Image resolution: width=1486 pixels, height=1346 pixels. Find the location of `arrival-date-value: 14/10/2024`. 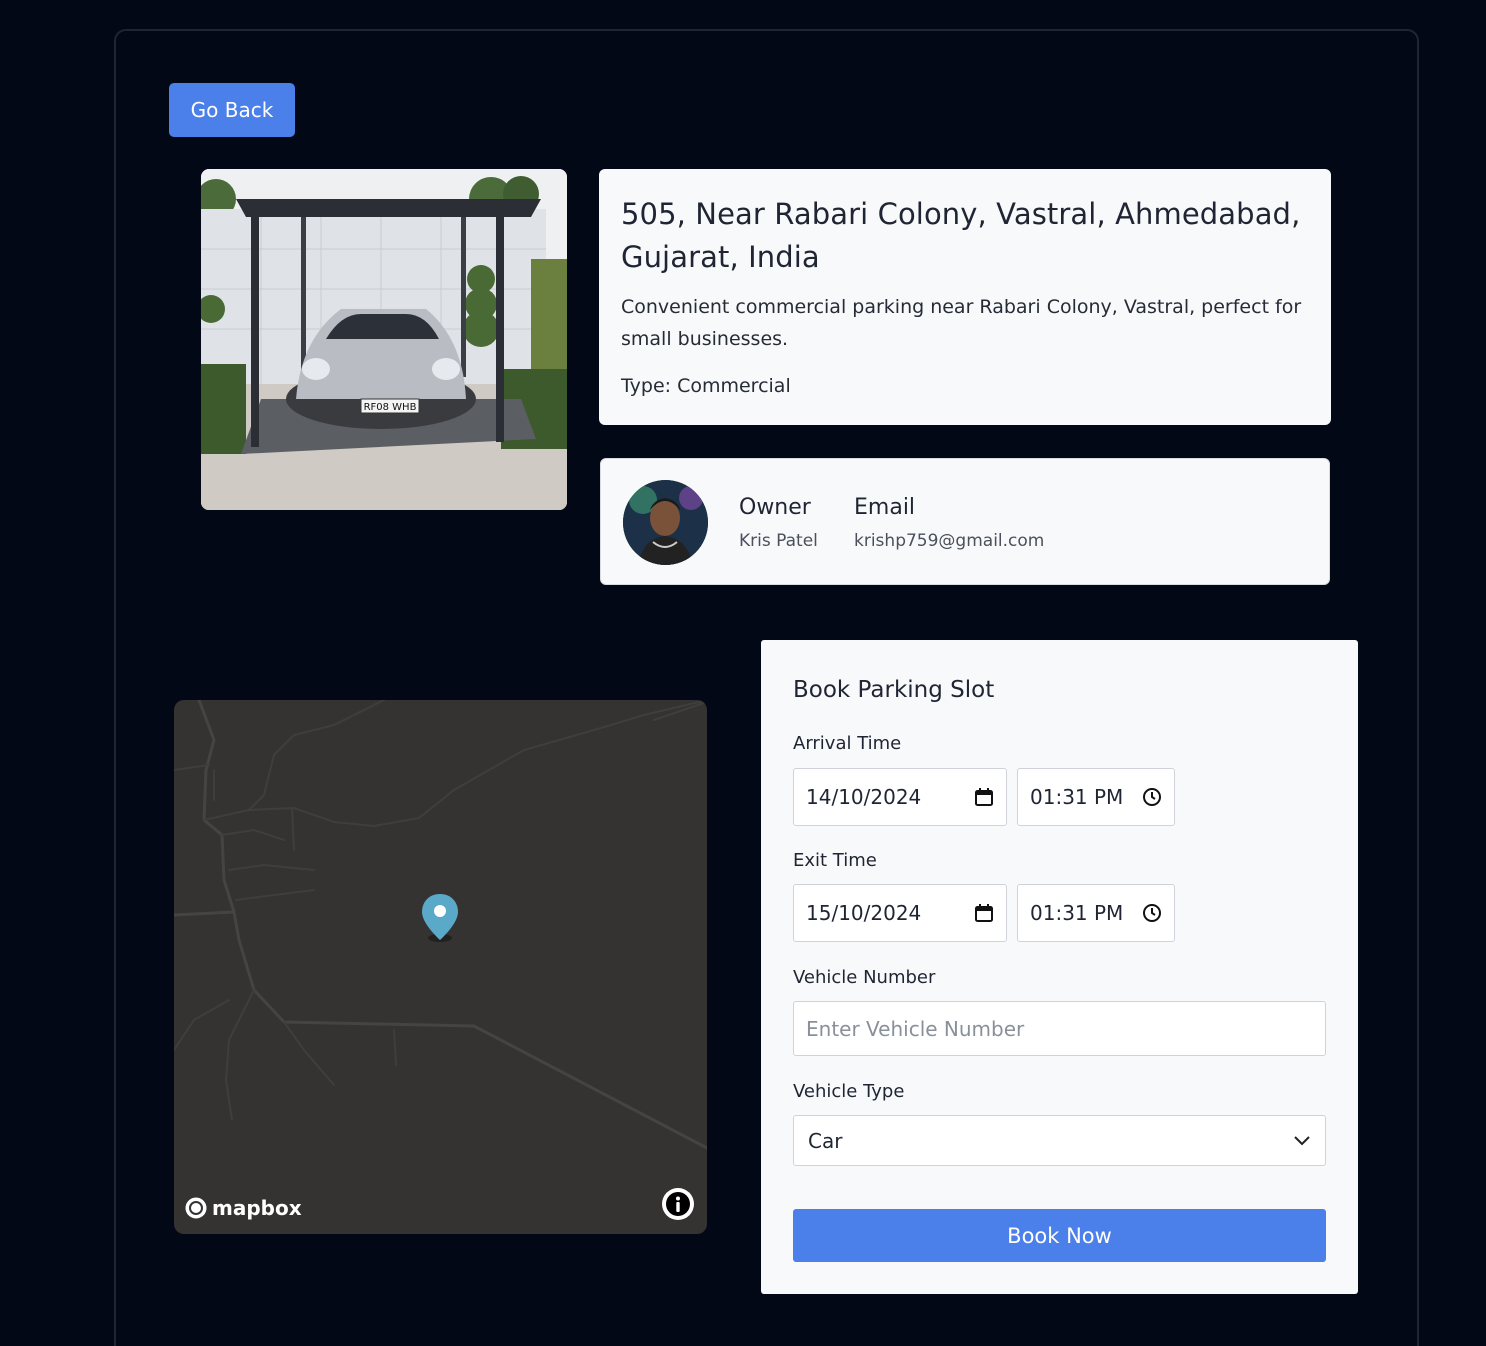

arrival-date-value: 14/10/2024 is located at coordinates (864, 797).